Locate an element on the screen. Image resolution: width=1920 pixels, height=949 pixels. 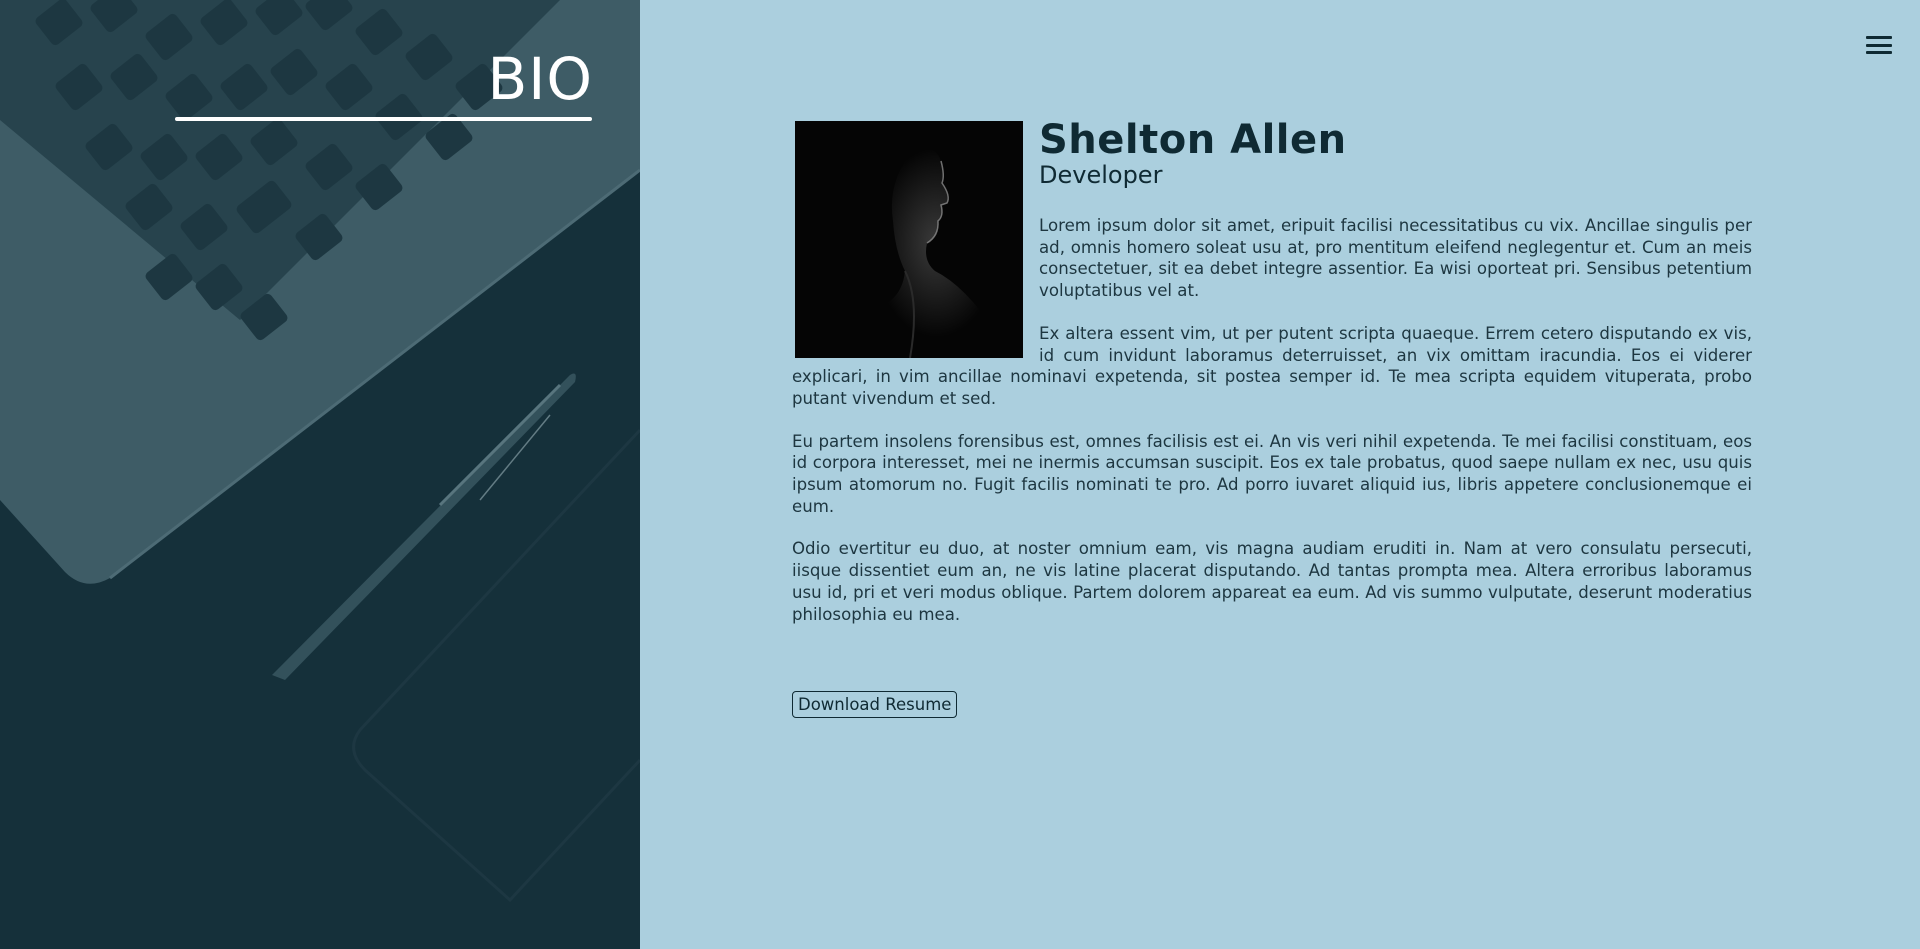
download-resume-button: Download Resume is located at coordinates (875, 705).